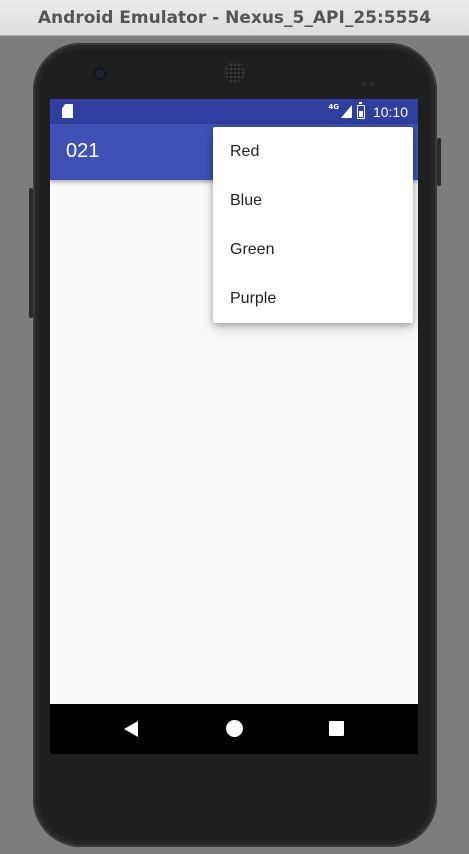 The height and width of the screenshot is (854, 469). What do you see at coordinates (67, 111) in the screenshot?
I see `sd-card-icon` at bounding box center [67, 111].